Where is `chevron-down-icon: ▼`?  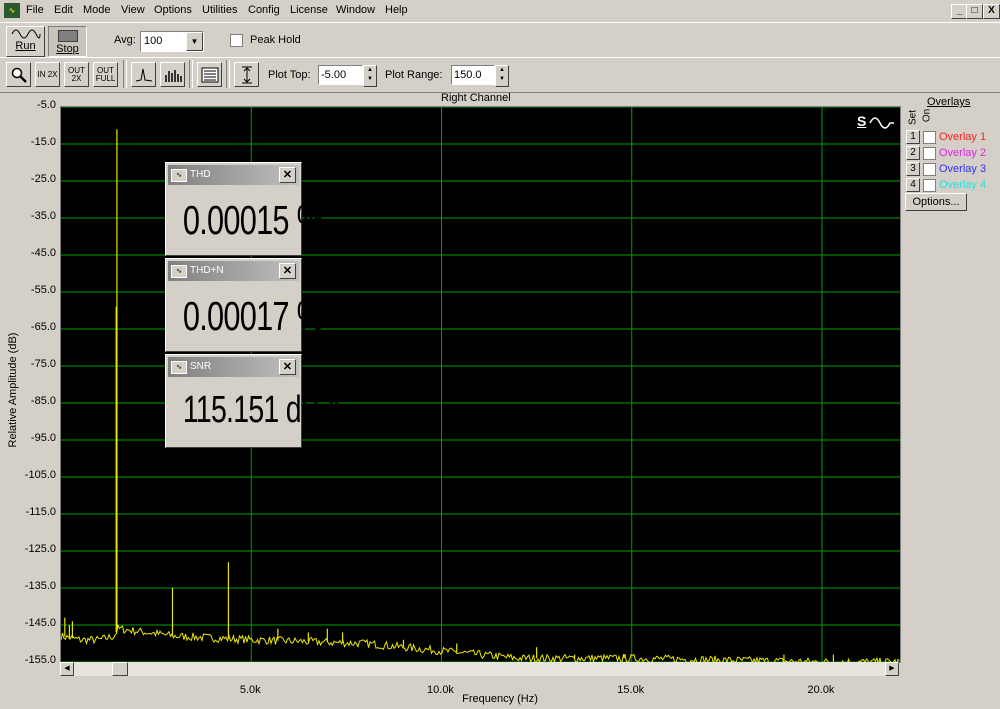 chevron-down-icon: ▼ is located at coordinates (194, 41).